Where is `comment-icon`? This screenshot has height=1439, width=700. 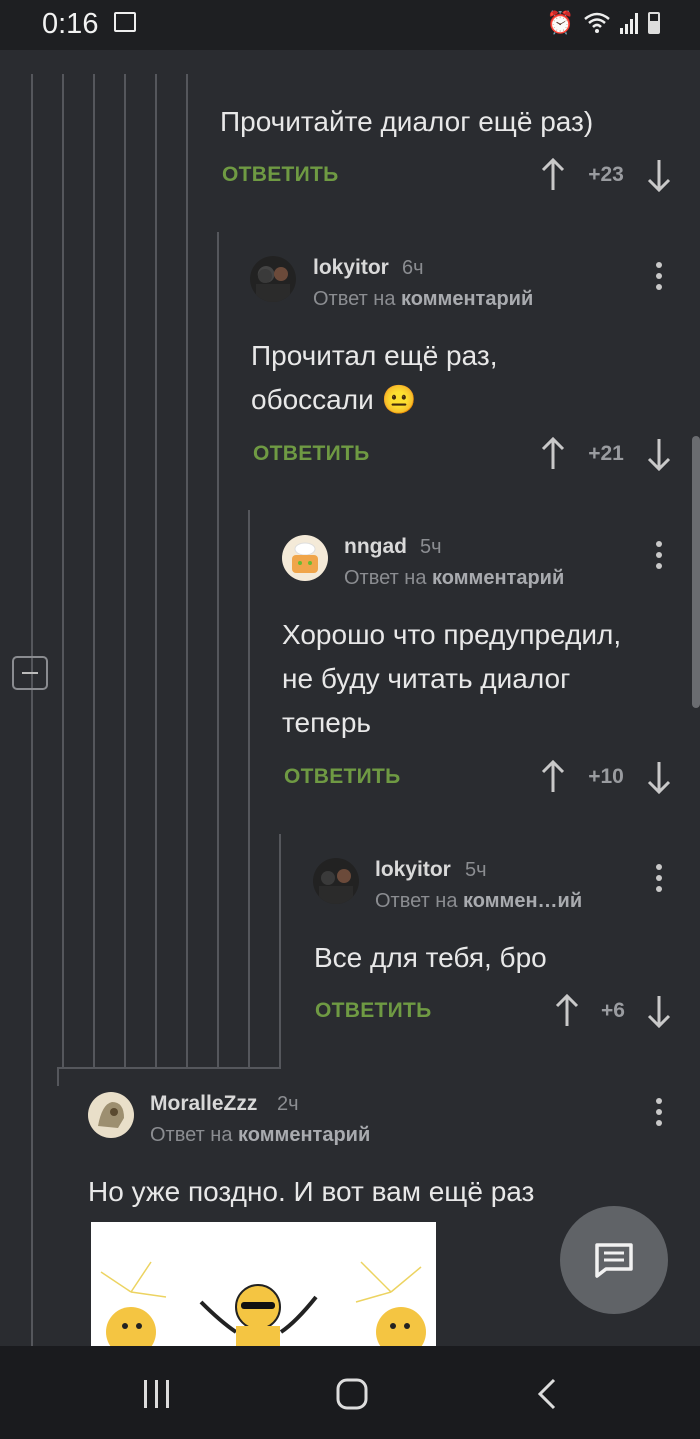 comment-icon is located at coordinates (614, 1260).